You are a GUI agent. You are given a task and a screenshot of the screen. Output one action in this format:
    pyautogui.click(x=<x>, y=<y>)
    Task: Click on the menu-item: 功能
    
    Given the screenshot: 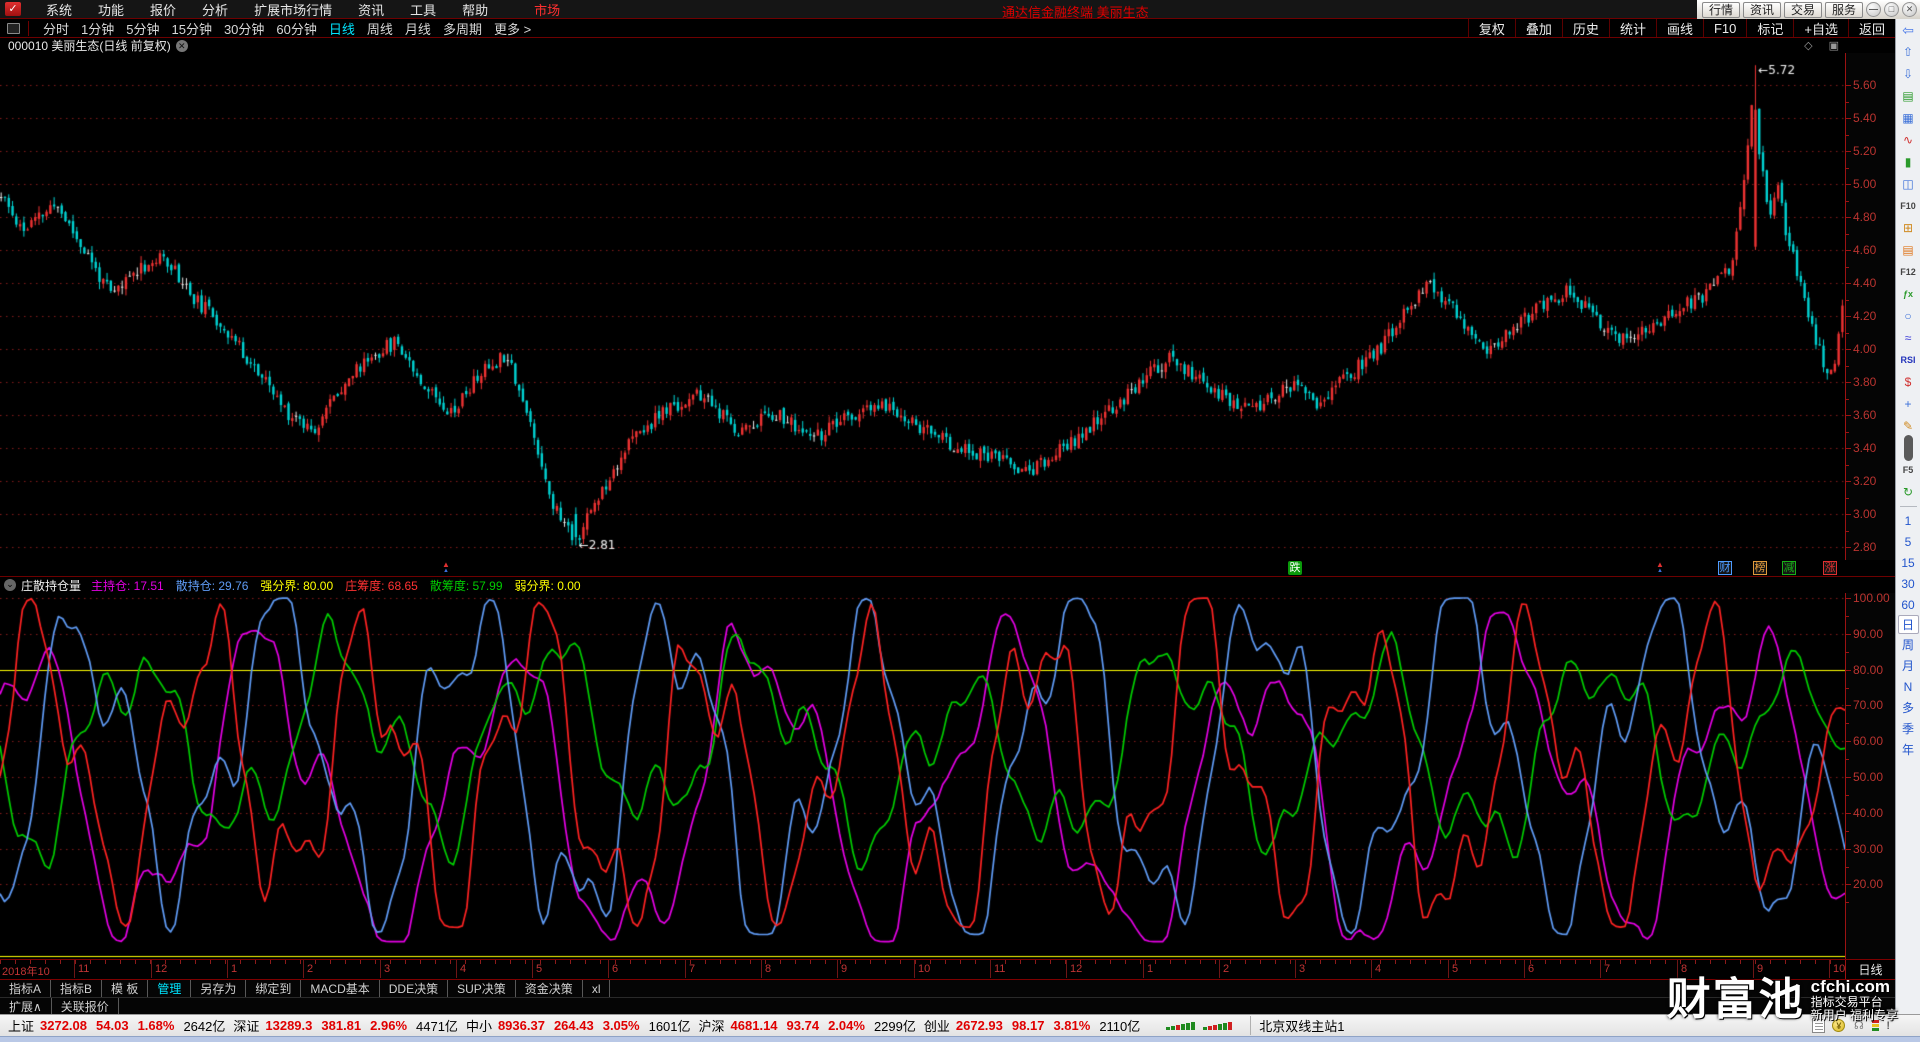 What is the action you would take?
    pyautogui.click(x=111, y=9)
    